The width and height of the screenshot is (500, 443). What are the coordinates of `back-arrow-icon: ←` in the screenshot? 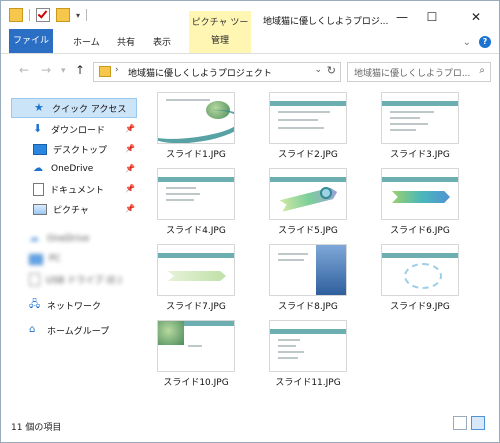 It's located at (24, 70).